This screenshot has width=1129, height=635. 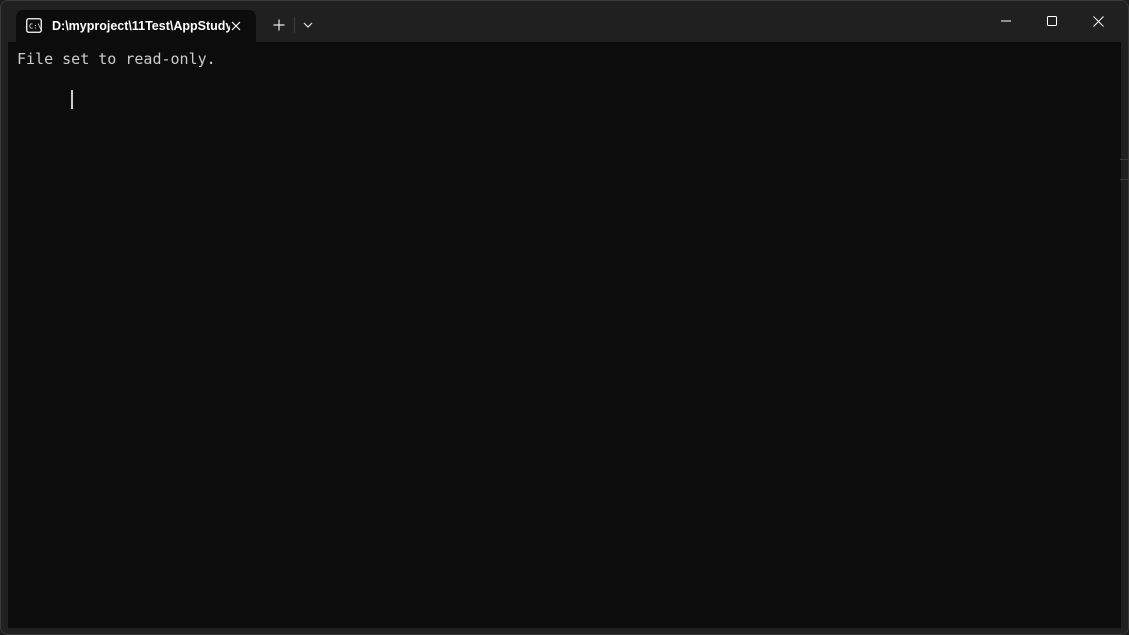 I want to click on terminal-line: File set to read-only., so click(x=116, y=59).